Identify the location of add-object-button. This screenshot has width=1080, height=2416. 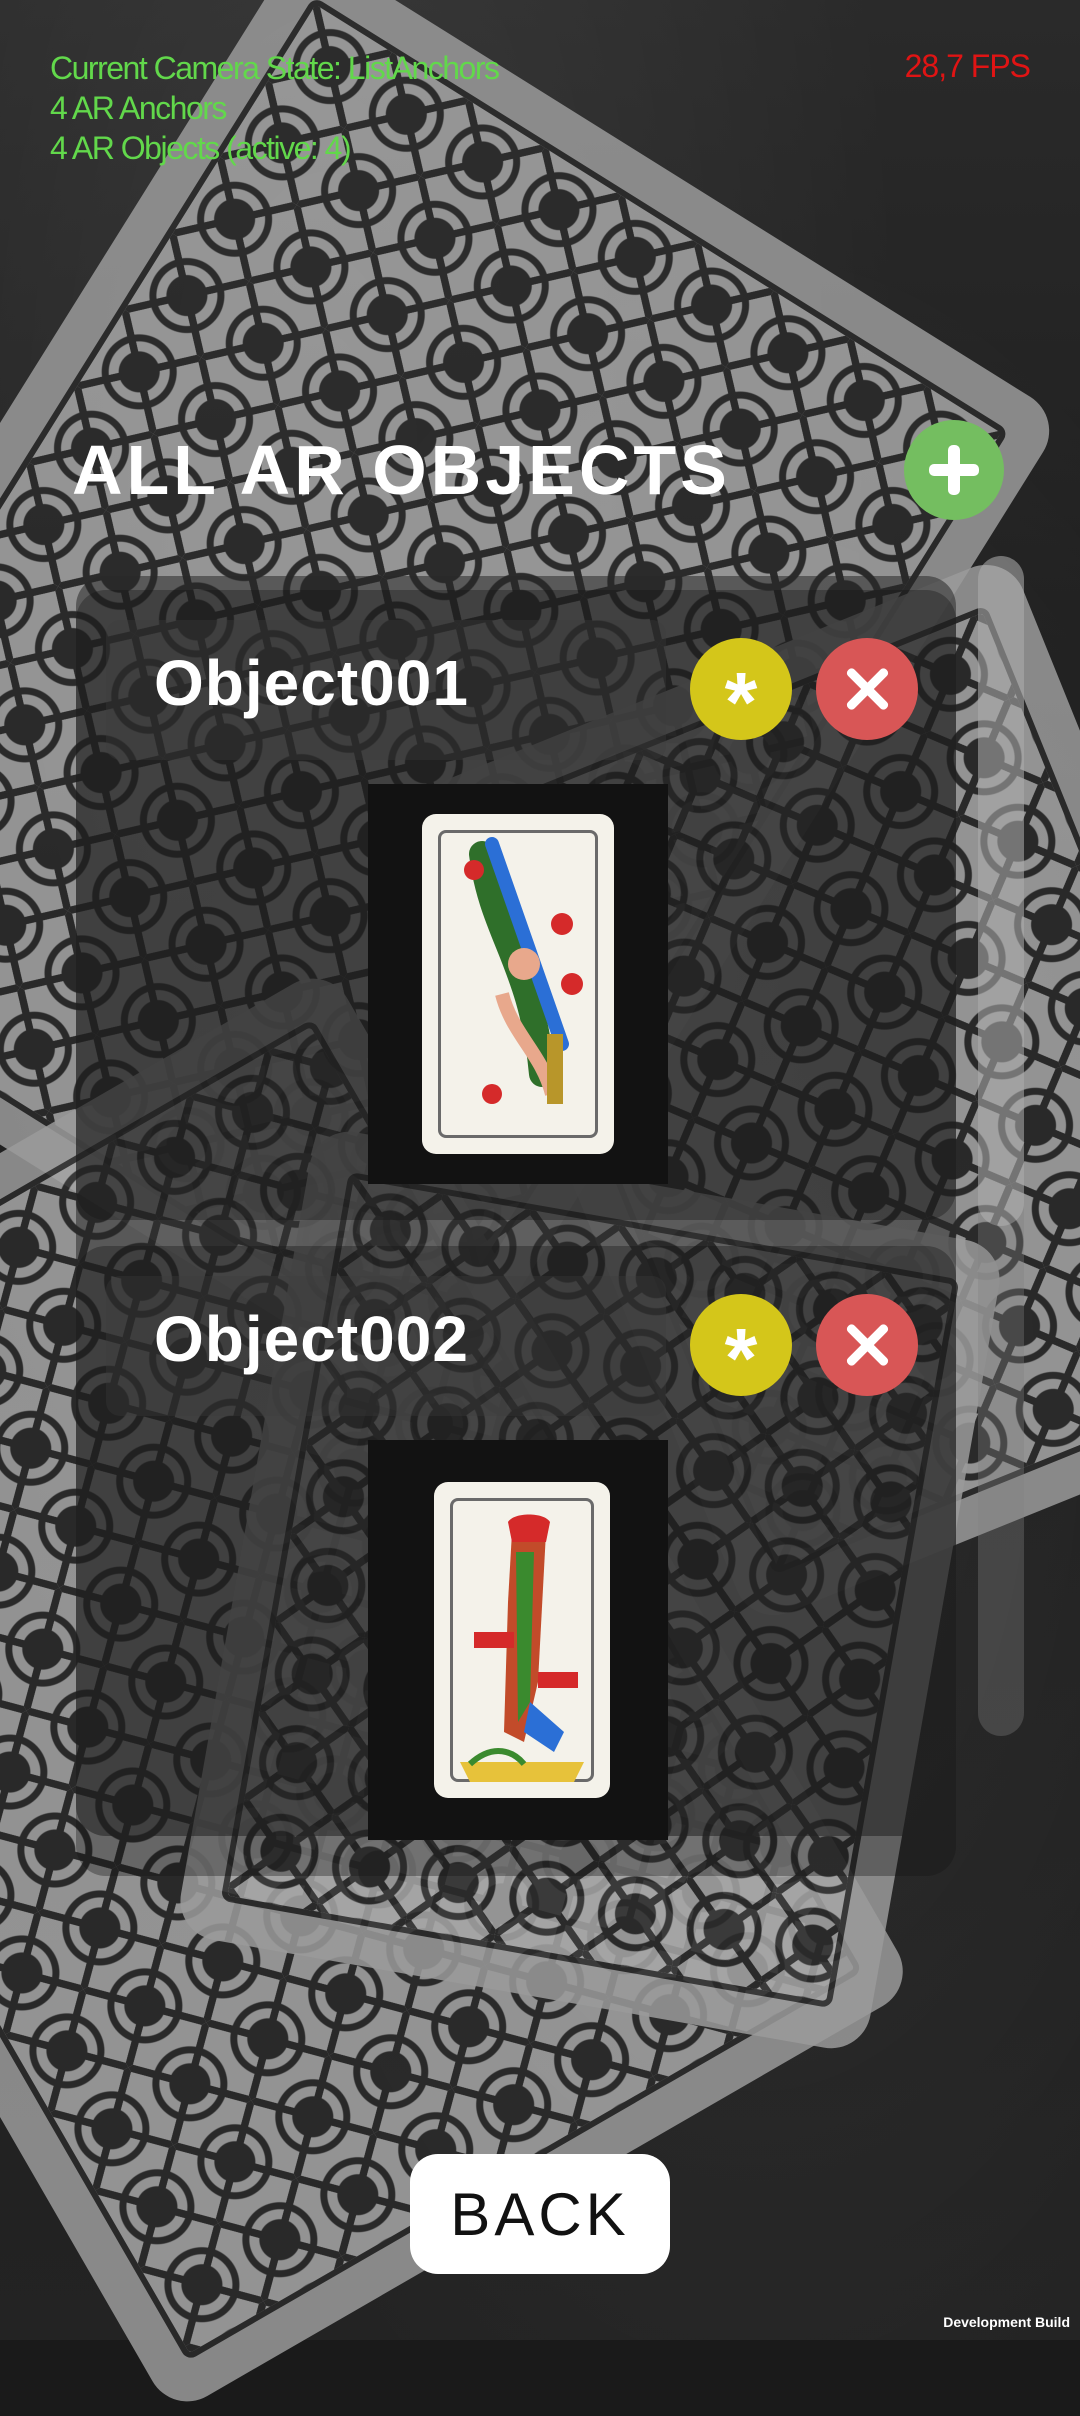
(954, 470).